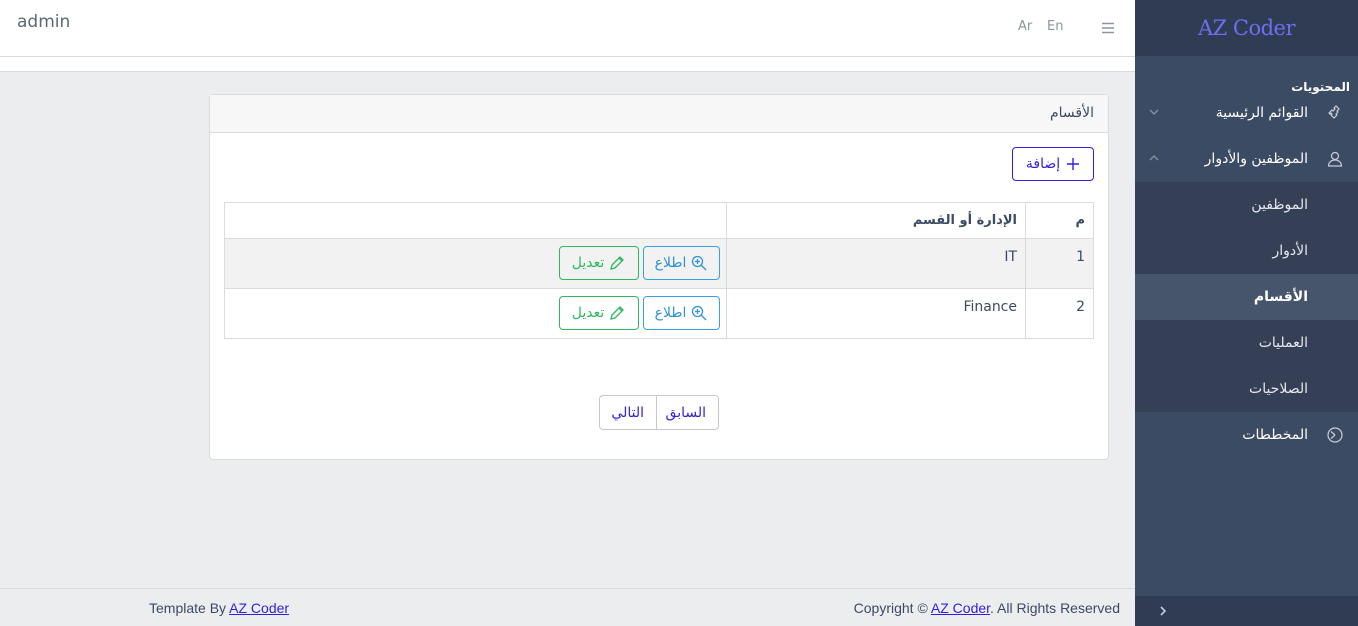 This screenshot has width=1358, height=626. What do you see at coordinates (1053, 164) in the screenshot?
I see `add-button: إضافة` at bounding box center [1053, 164].